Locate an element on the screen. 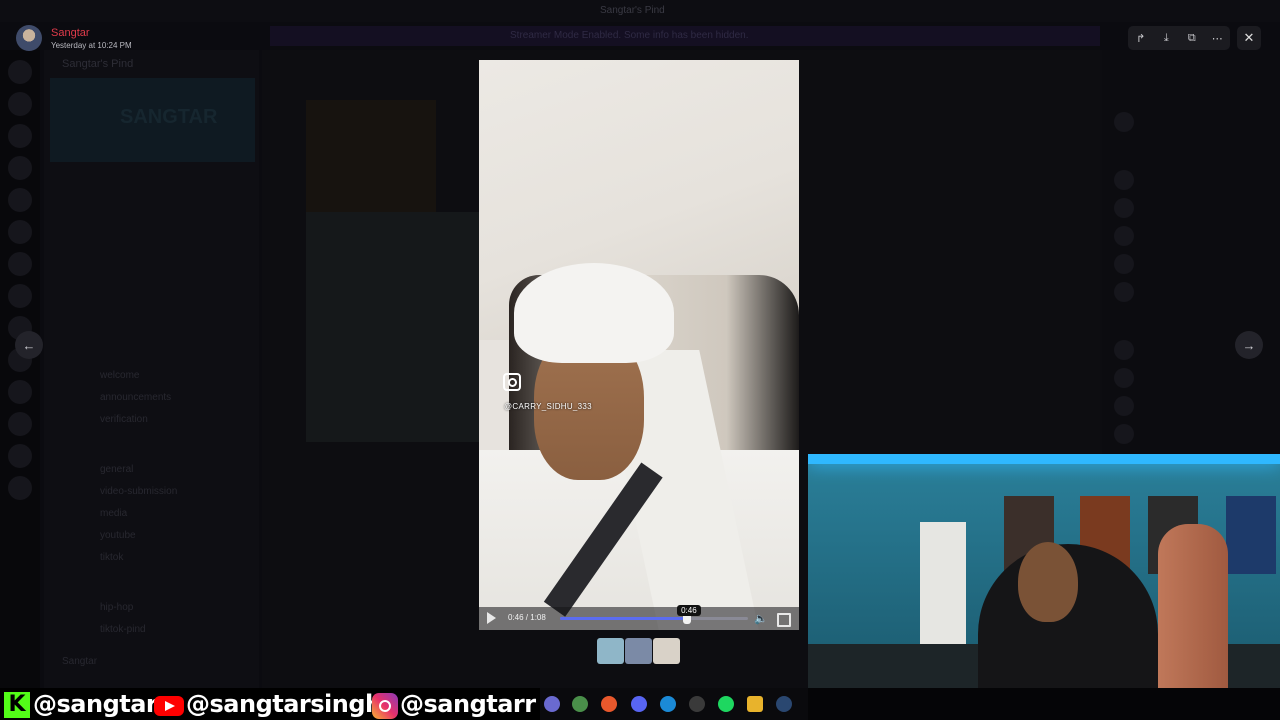 This screenshot has height=720, width=1280. youtube-icon is located at coordinates (169, 706).